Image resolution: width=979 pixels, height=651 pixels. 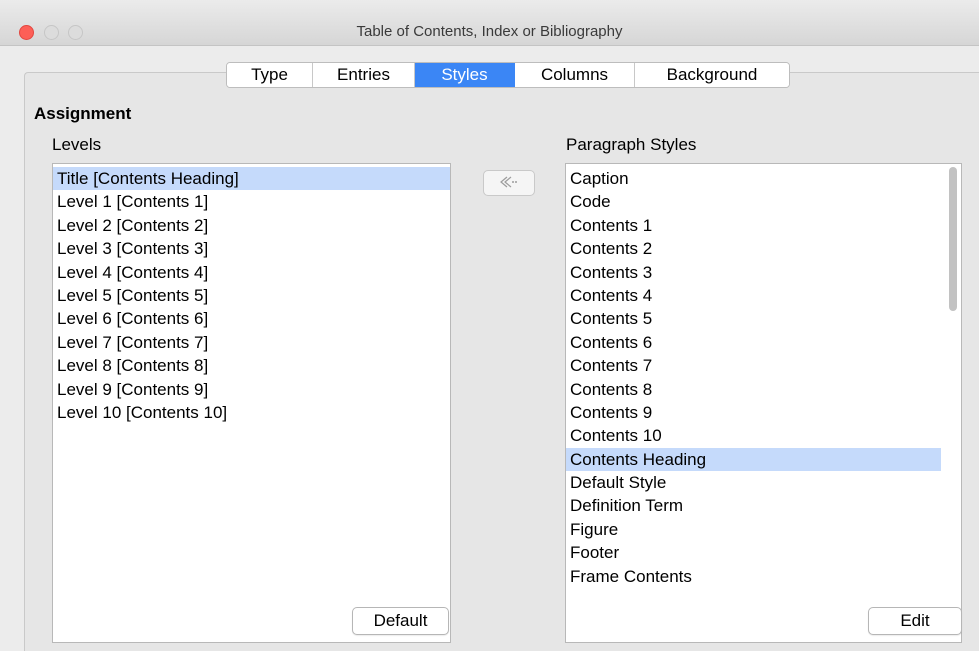 What do you see at coordinates (251, 389) in the screenshot?
I see `level-list-item: Level 9 [Contents 9]` at bounding box center [251, 389].